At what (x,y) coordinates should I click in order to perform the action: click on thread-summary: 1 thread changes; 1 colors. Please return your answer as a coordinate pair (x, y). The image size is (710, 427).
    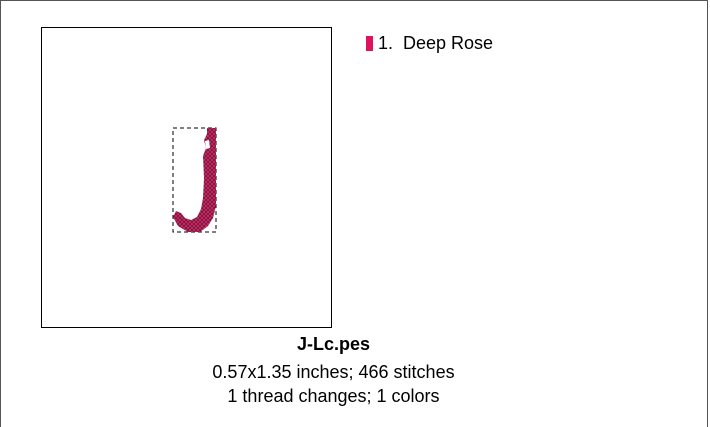
    Looking at the image, I should click on (333, 396).